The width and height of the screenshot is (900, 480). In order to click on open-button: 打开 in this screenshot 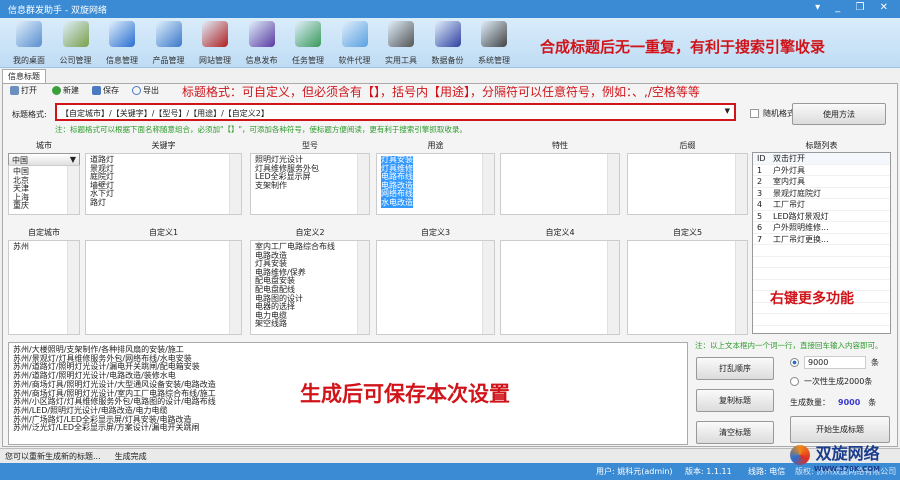, I will do `click(23, 90)`.